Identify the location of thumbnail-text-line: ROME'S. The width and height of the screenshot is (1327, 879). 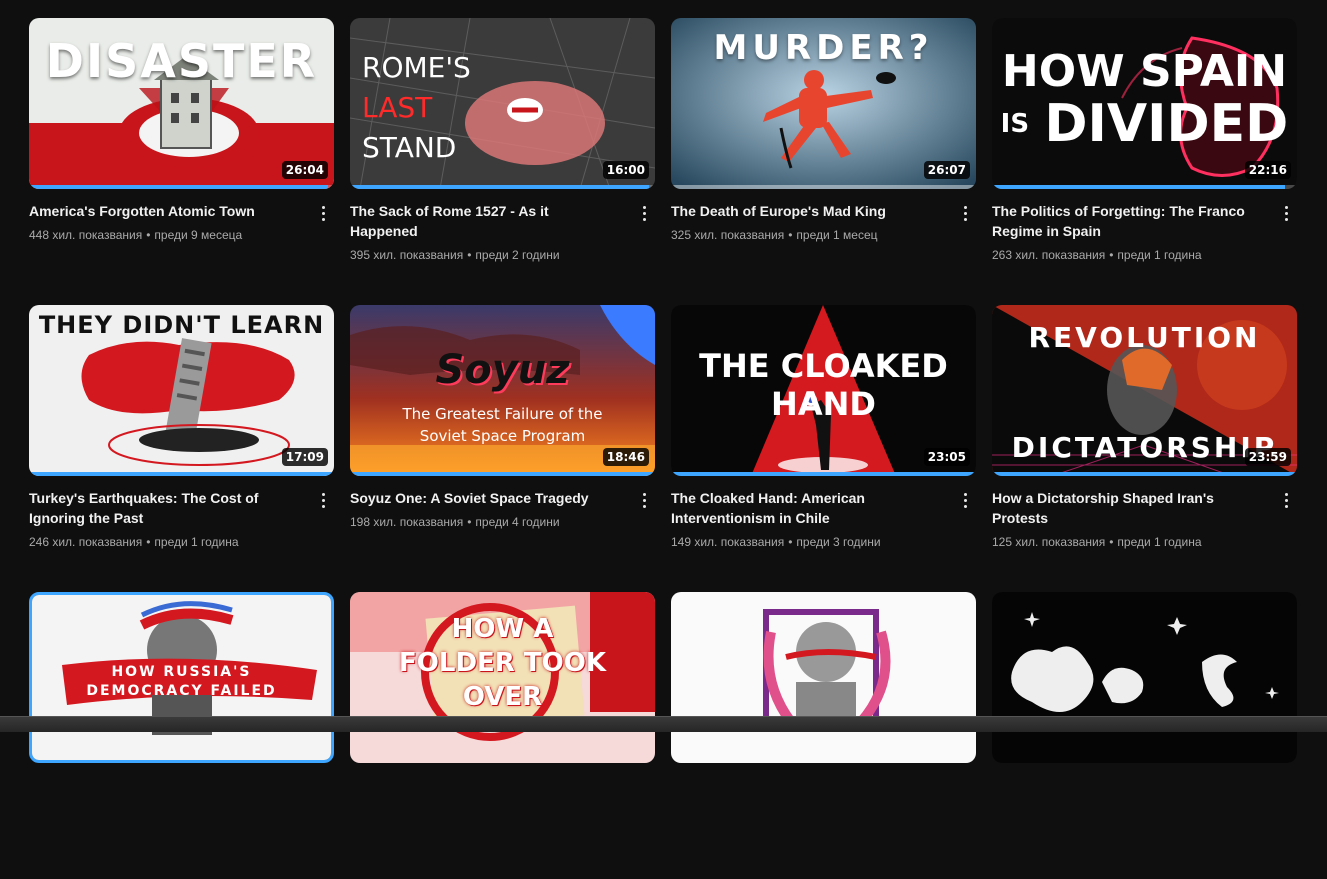
(416, 67).